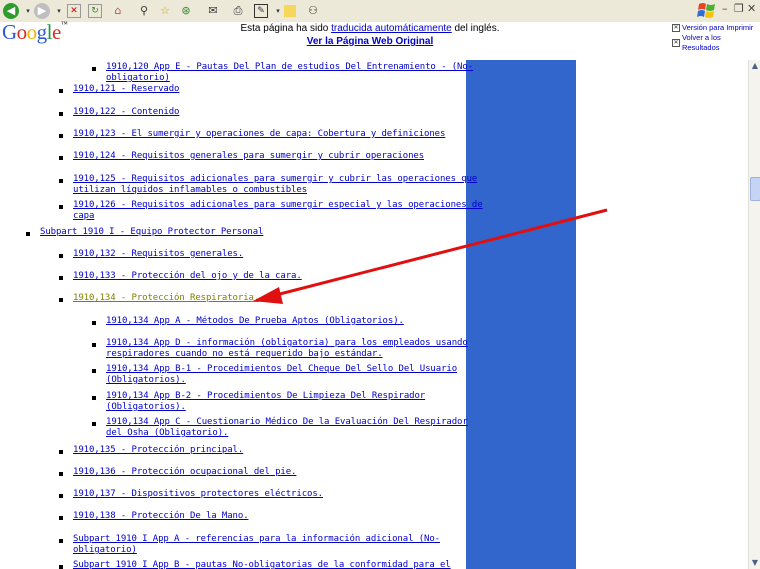 The width and height of the screenshot is (760, 569). Describe the element at coordinates (676, 43) in the screenshot. I see `back-checkbox-icon: ✕` at that location.